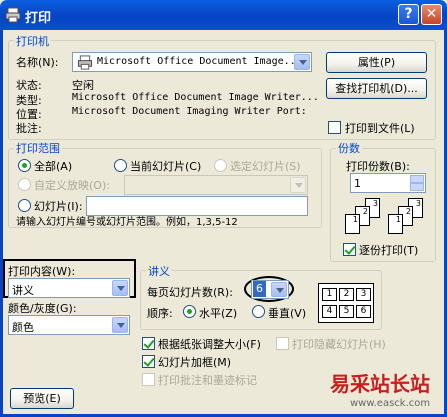 Image resolution: width=447 pixels, height=417 pixels. Describe the element at coordinates (380, 384) in the screenshot. I see `watermark-text: 易采站长站` at that location.